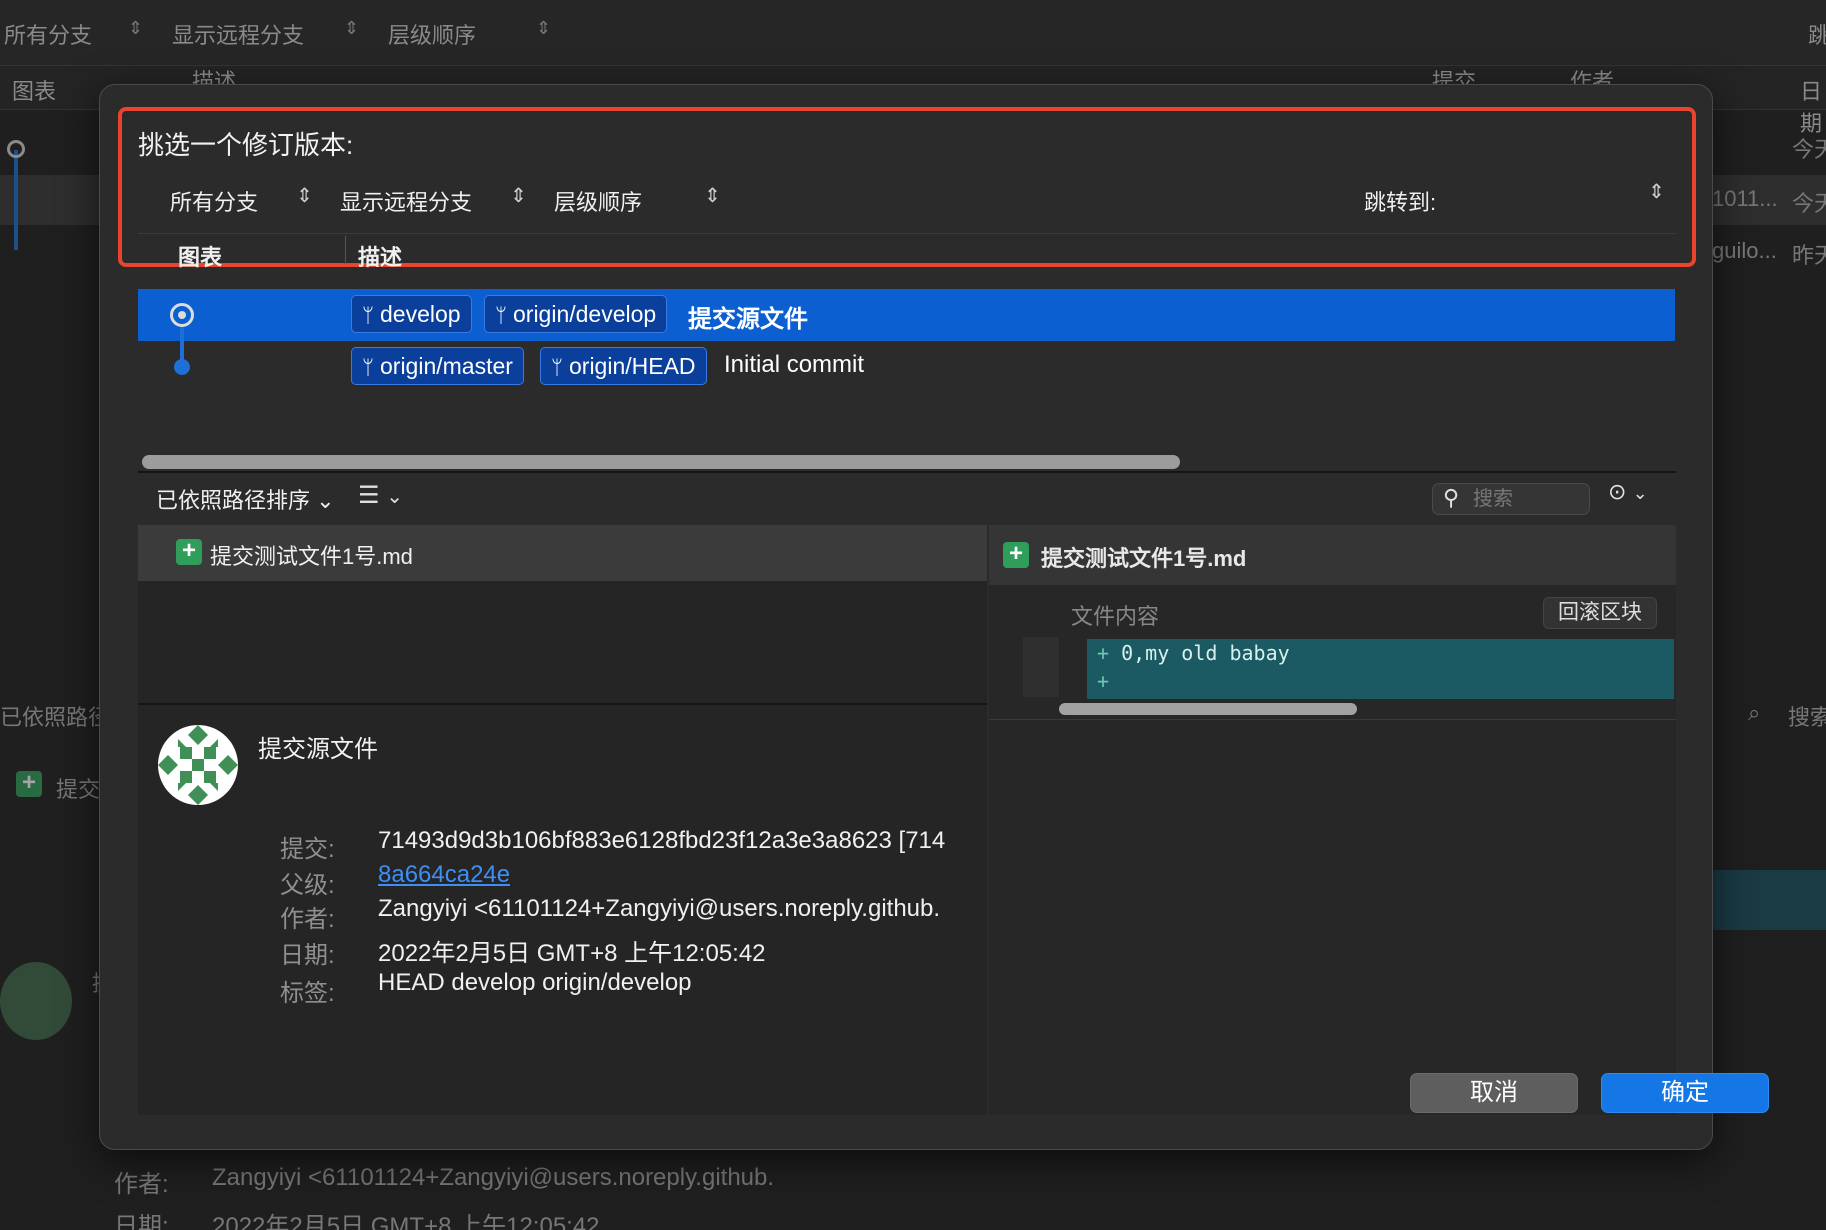  I want to click on branches-select: 所有分支, so click(214, 201).